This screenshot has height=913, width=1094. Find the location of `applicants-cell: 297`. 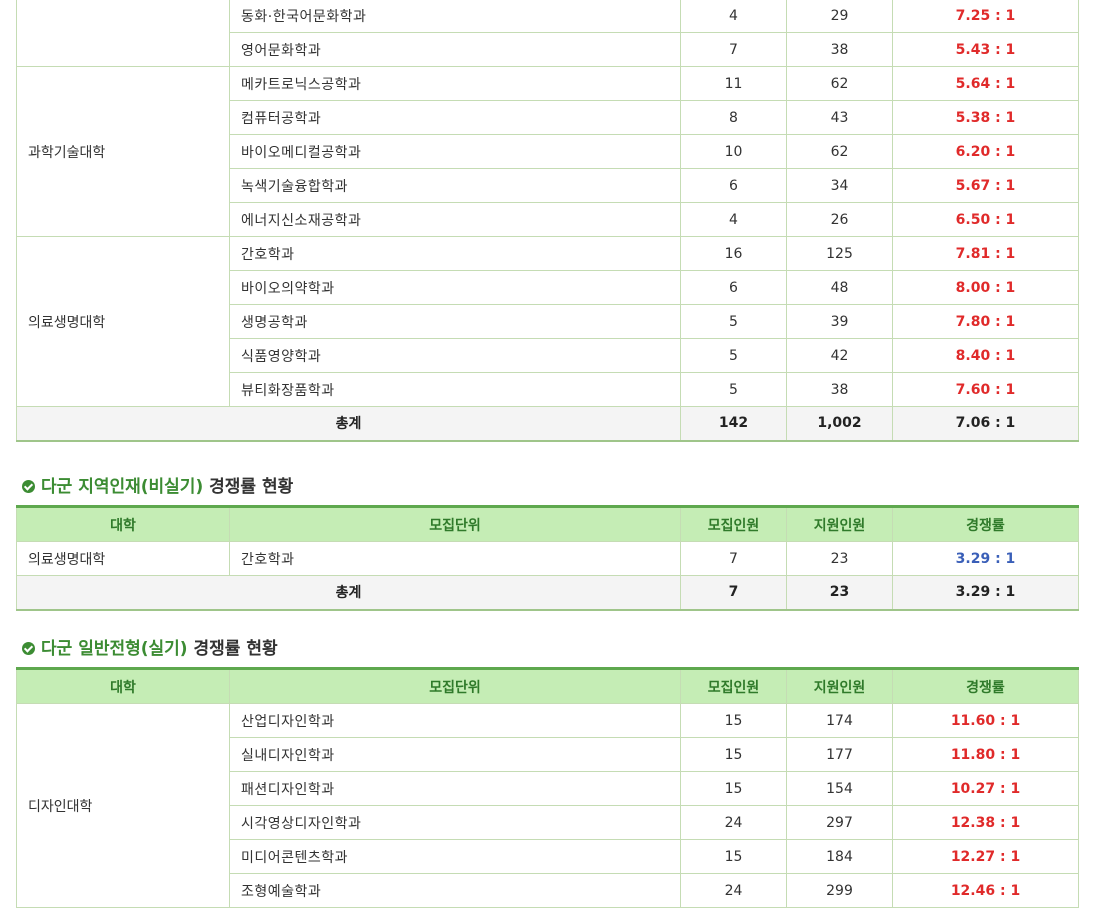

applicants-cell: 297 is located at coordinates (839, 822).